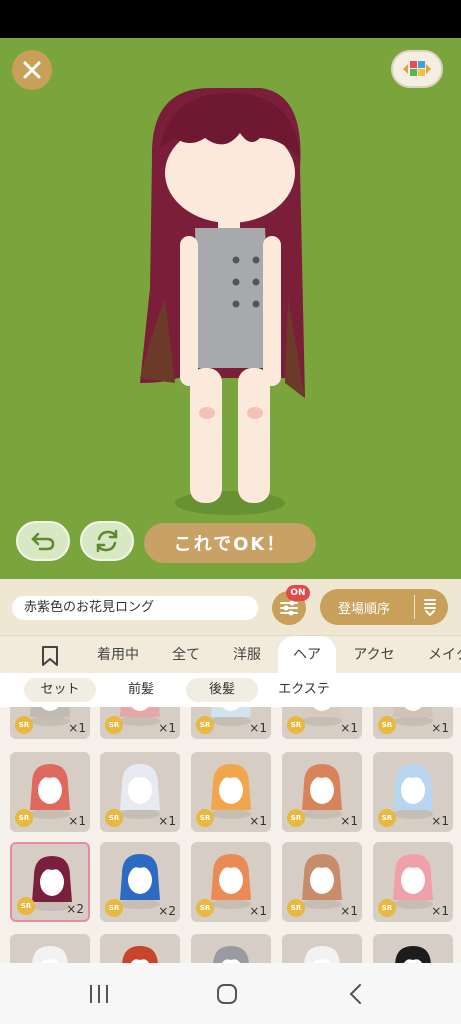  I want to click on tab-makeup: メイク, so click(438, 655).